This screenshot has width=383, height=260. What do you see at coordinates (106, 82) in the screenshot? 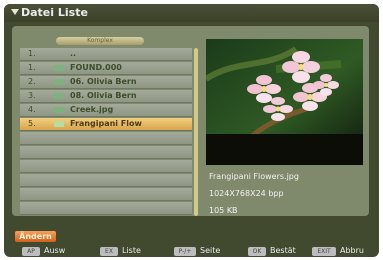
I see `list-item: 2. 06. Olivia Bern` at bounding box center [106, 82].